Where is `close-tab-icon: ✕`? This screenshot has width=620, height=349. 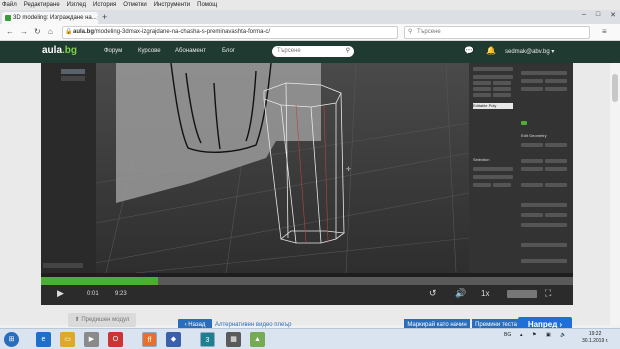 close-tab-icon: ✕ is located at coordinates (97, 18).